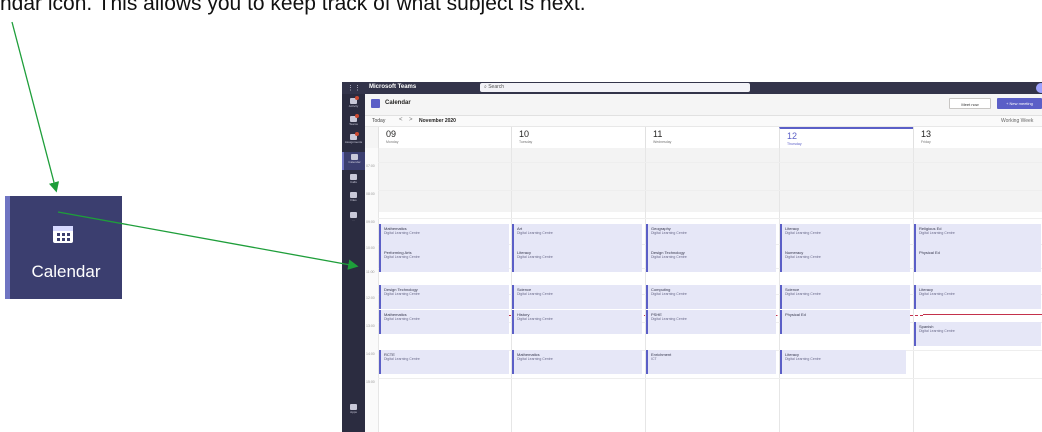  I want to click on meet-now-button: Meet now, so click(970, 103).